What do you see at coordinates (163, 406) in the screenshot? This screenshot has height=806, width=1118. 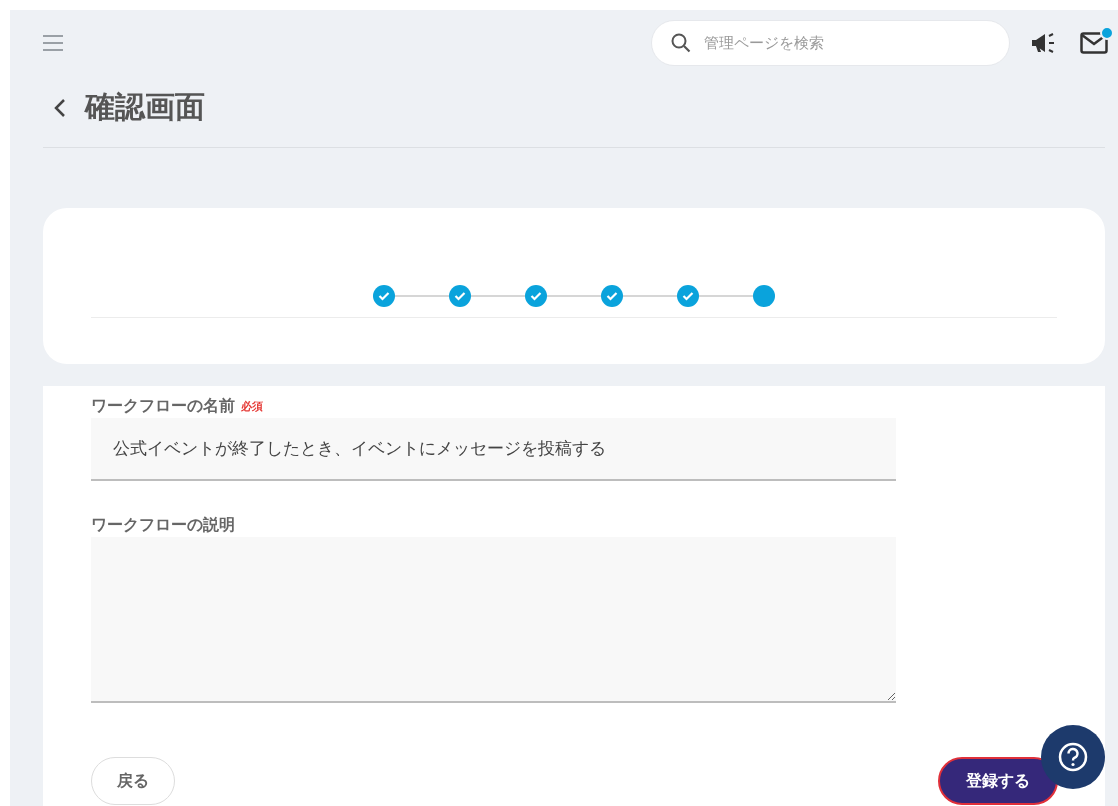 I see `field-label: ワークフローの名前` at bounding box center [163, 406].